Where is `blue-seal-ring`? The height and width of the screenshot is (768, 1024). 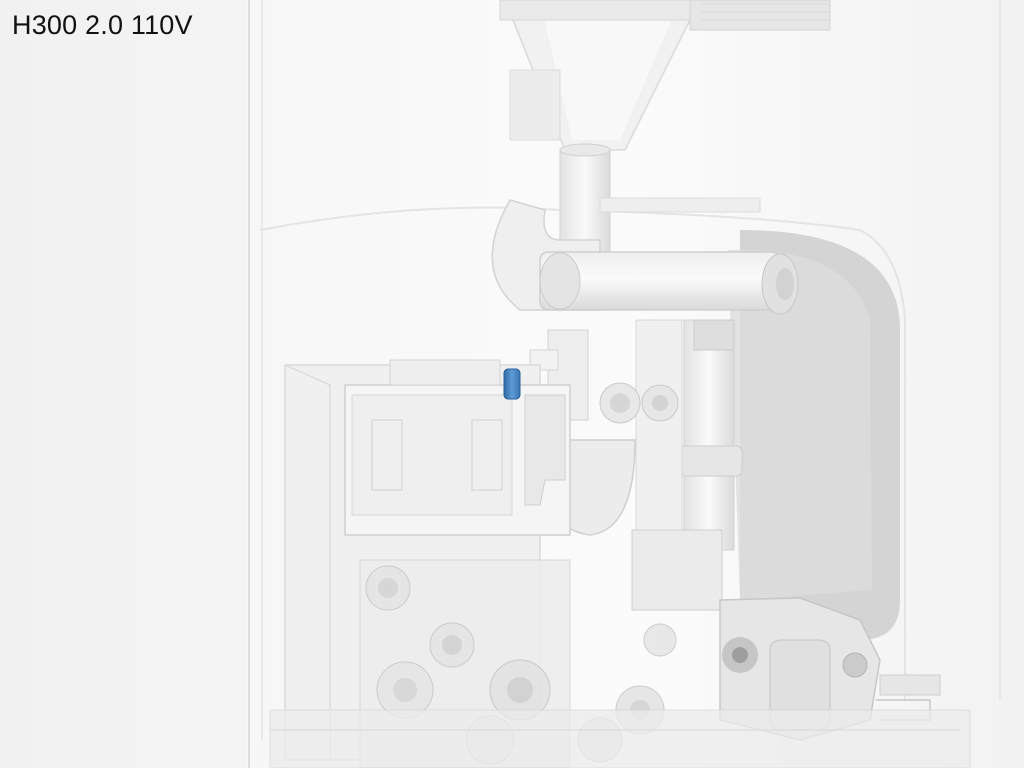 blue-seal-ring is located at coordinates (512, 384).